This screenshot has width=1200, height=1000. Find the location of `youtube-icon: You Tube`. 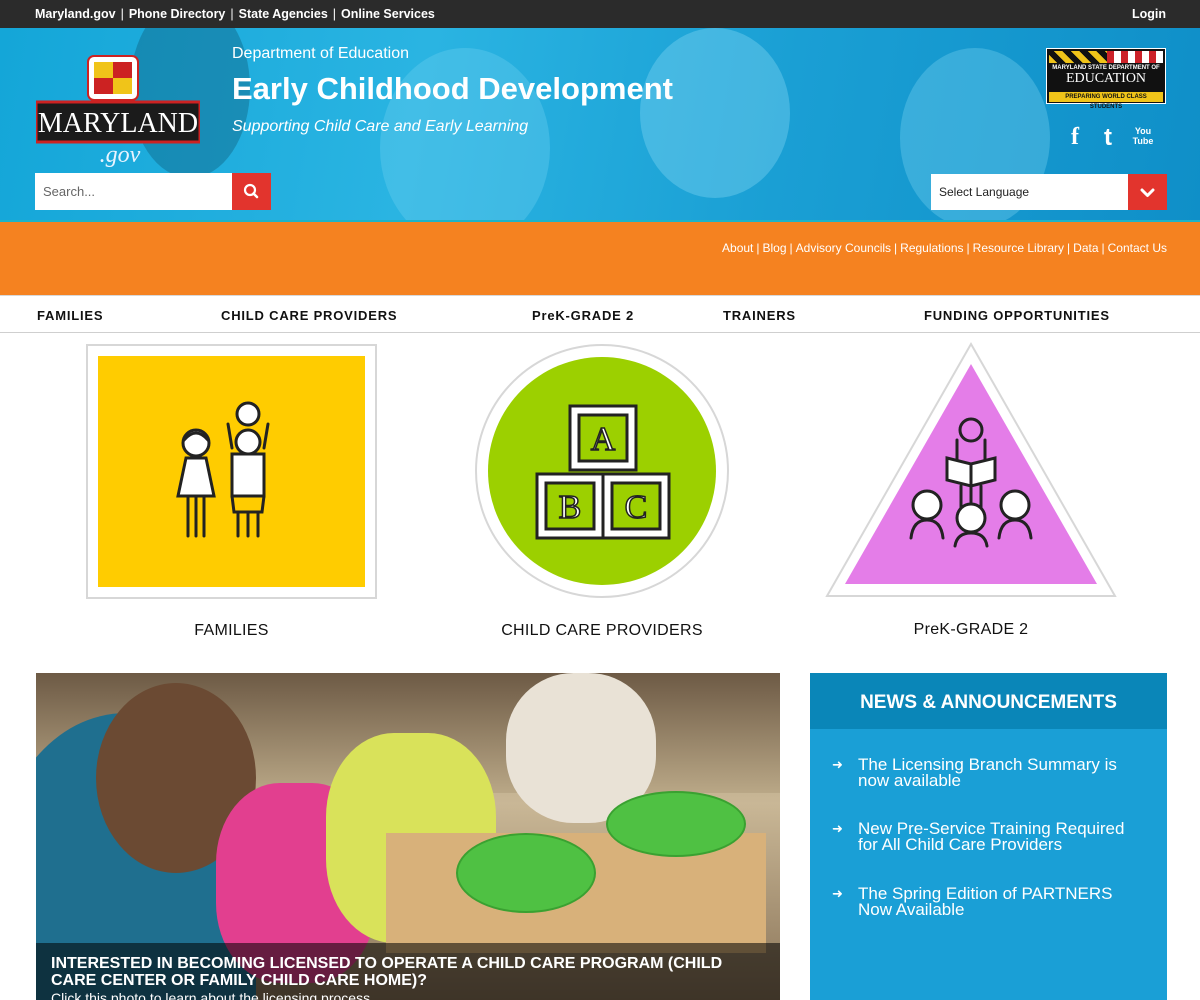

youtube-icon: You Tube is located at coordinates (1143, 139).